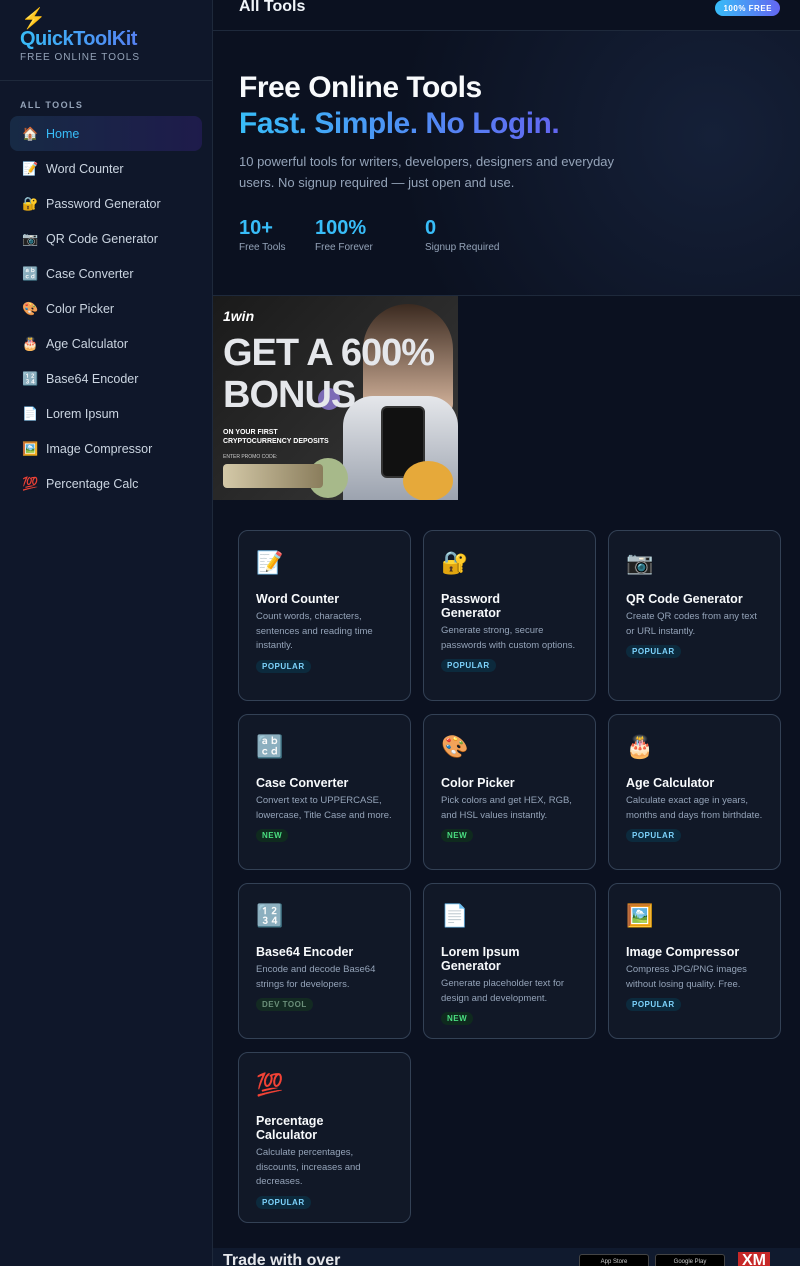 The height and width of the screenshot is (1266, 800). What do you see at coordinates (87, 343) in the screenshot?
I see `sidebar-item-label: Age Calculator` at bounding box center [87, 343].